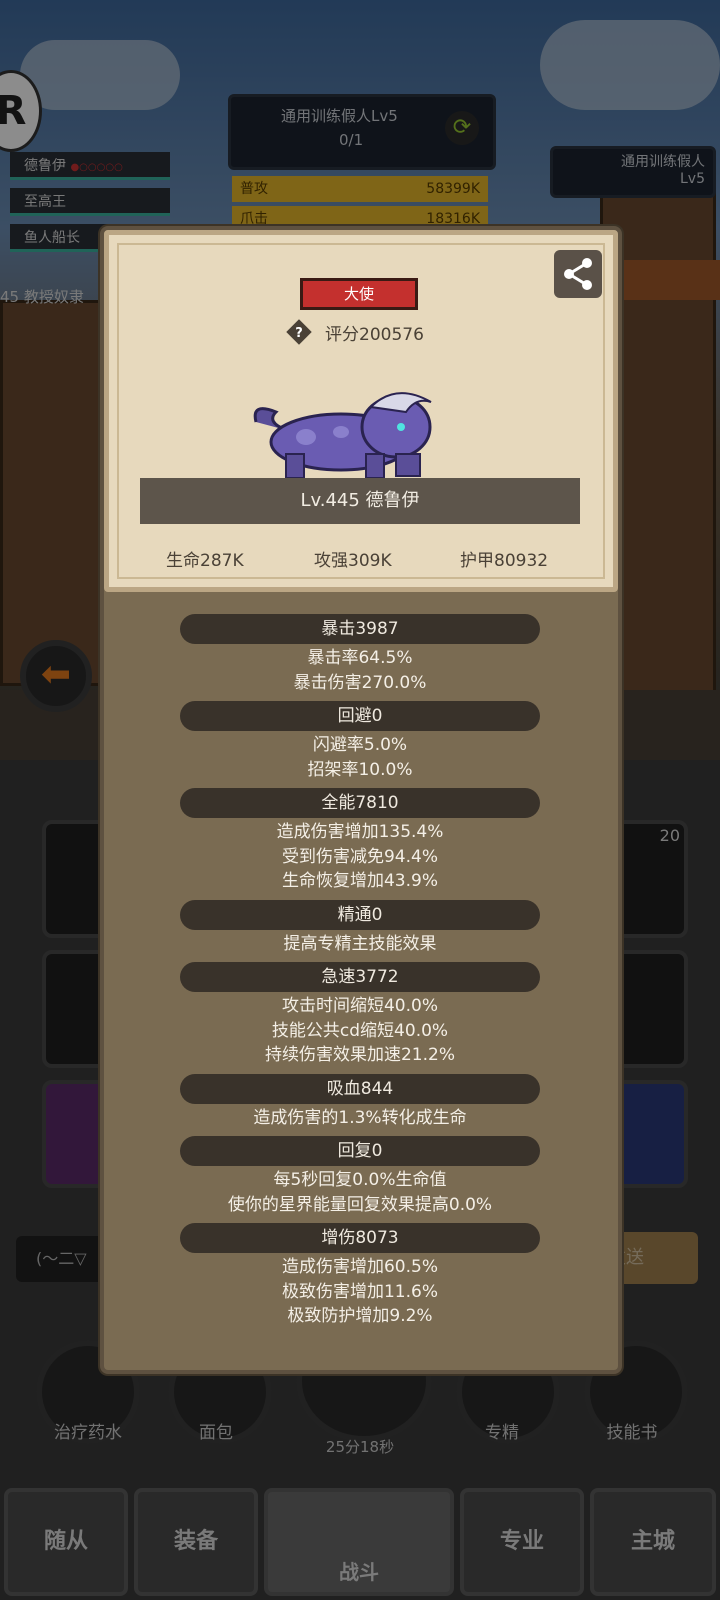  Describe the element at coordinates (342, 435) in the screenshot. I see `druid-cat-form-image` at that location.